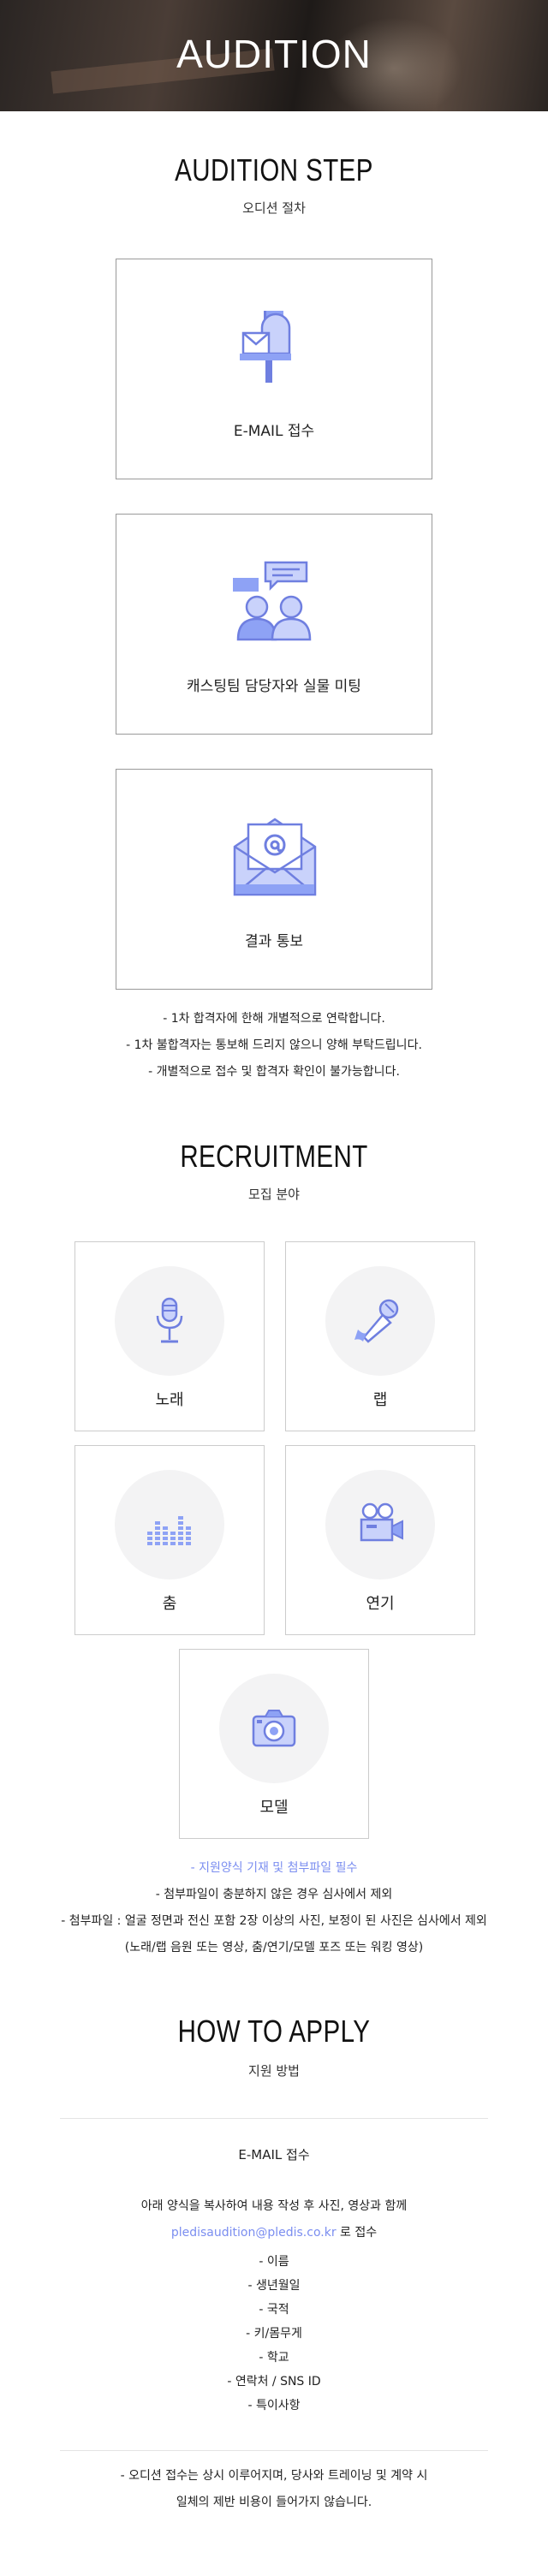 The height and width of the screenshot is (2576, 548). What do you see at coordinates (169, 1604) in the screenshot?
I see `recruit-label: 춤` at bounding box center [169, 1604].